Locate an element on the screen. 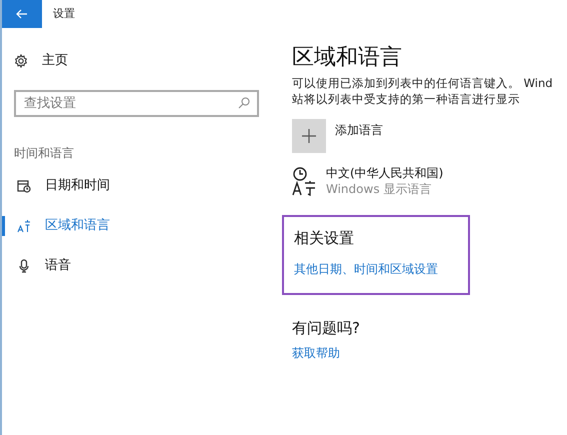 The width and height of the screenshot is (567, 435). search-field: 查找设置 is located at coordinates (136, 103).